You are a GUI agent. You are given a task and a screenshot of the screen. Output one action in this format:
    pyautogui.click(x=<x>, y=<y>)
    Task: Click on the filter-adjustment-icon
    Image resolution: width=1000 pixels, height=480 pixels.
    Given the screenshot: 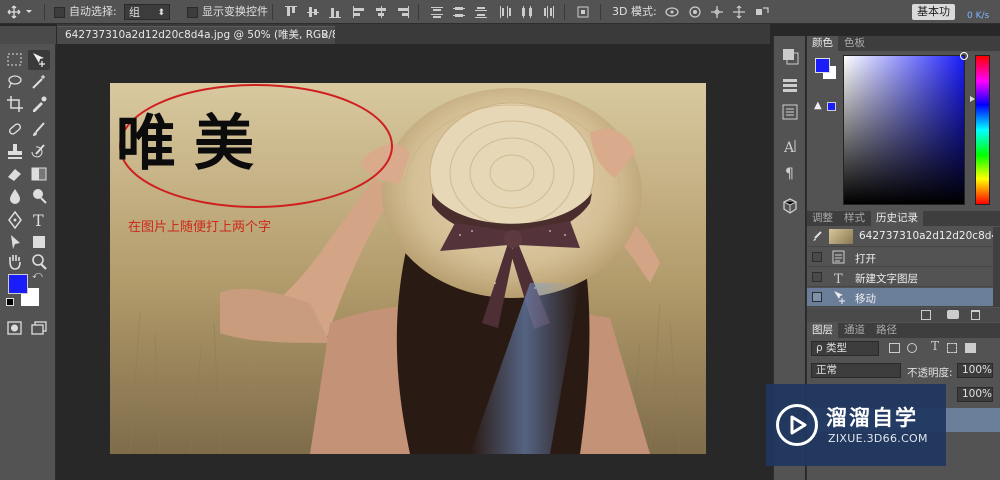 What is the action you would take?
    pyautogui.click(x=912, y=348)
    